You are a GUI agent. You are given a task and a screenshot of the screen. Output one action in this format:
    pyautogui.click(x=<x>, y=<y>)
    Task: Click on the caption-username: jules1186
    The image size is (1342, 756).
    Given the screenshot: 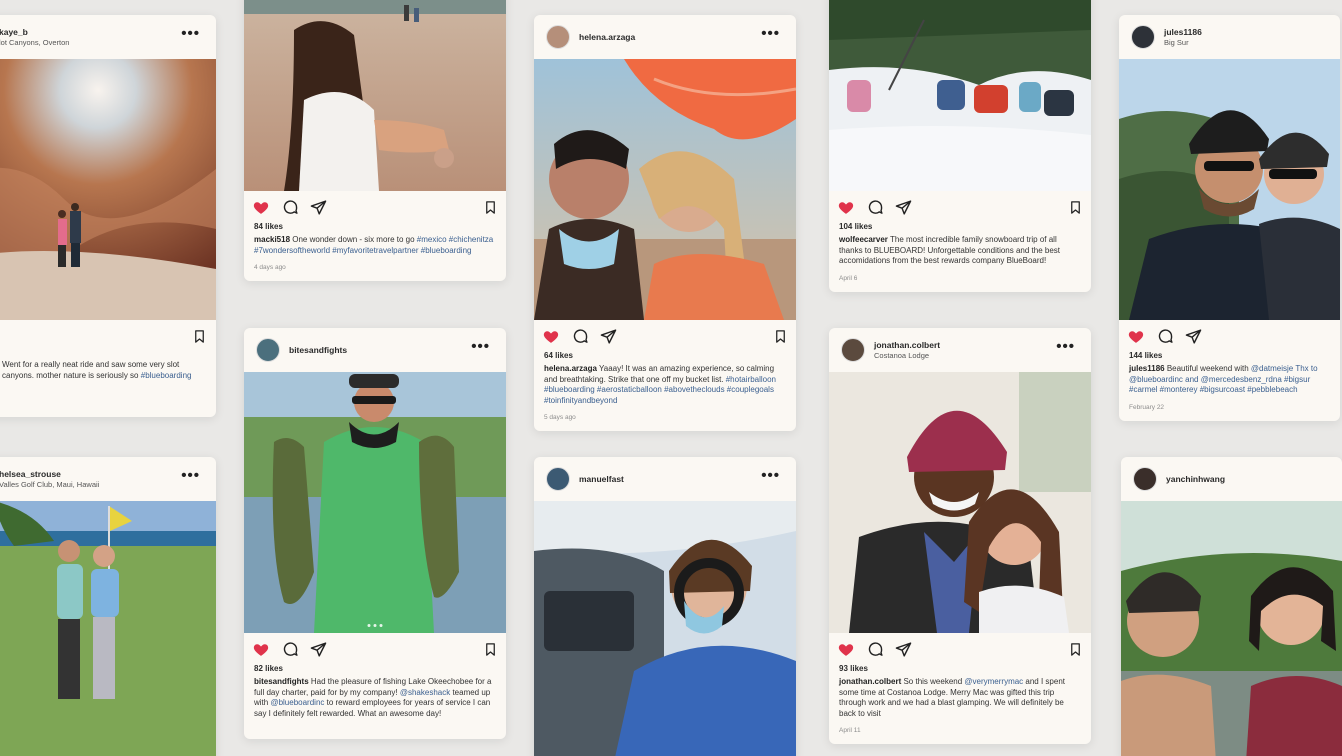 What is the action you would take?
    pyautogui.click(x=1147, y=368)
    